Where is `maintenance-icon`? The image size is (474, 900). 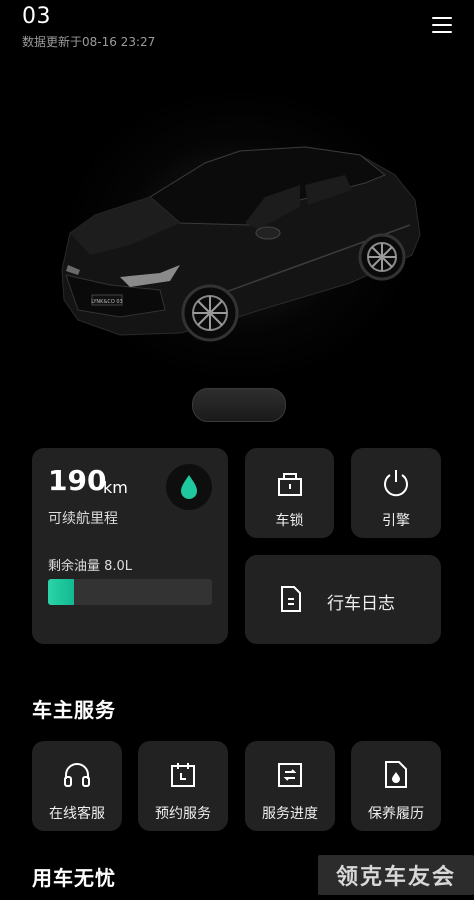 maintenance-icon is located at coordinates (396, 774).